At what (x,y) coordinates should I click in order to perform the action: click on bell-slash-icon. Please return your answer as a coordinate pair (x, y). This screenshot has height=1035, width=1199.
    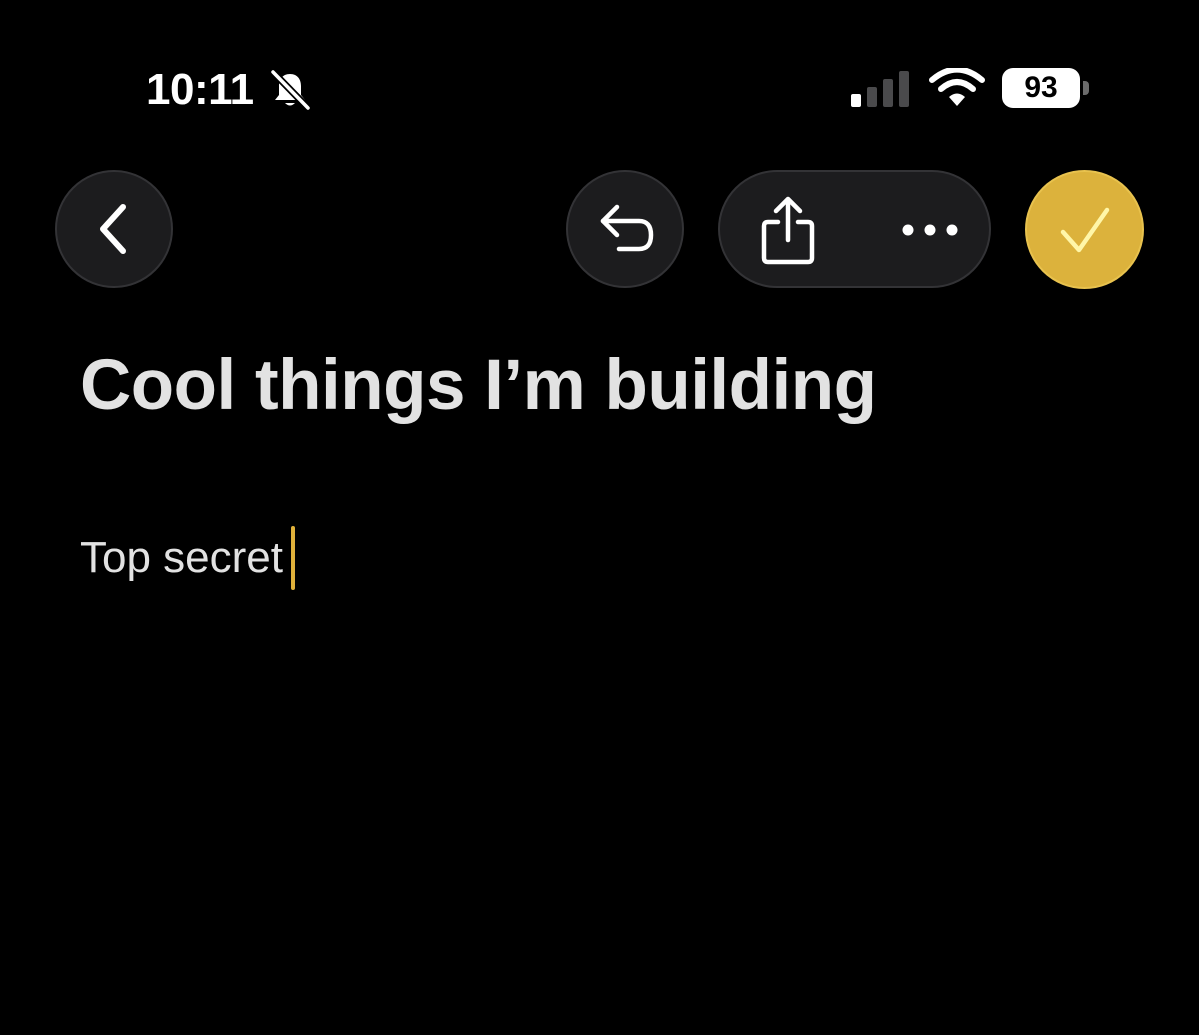
    Looking at the image, I should click on (290, 90).